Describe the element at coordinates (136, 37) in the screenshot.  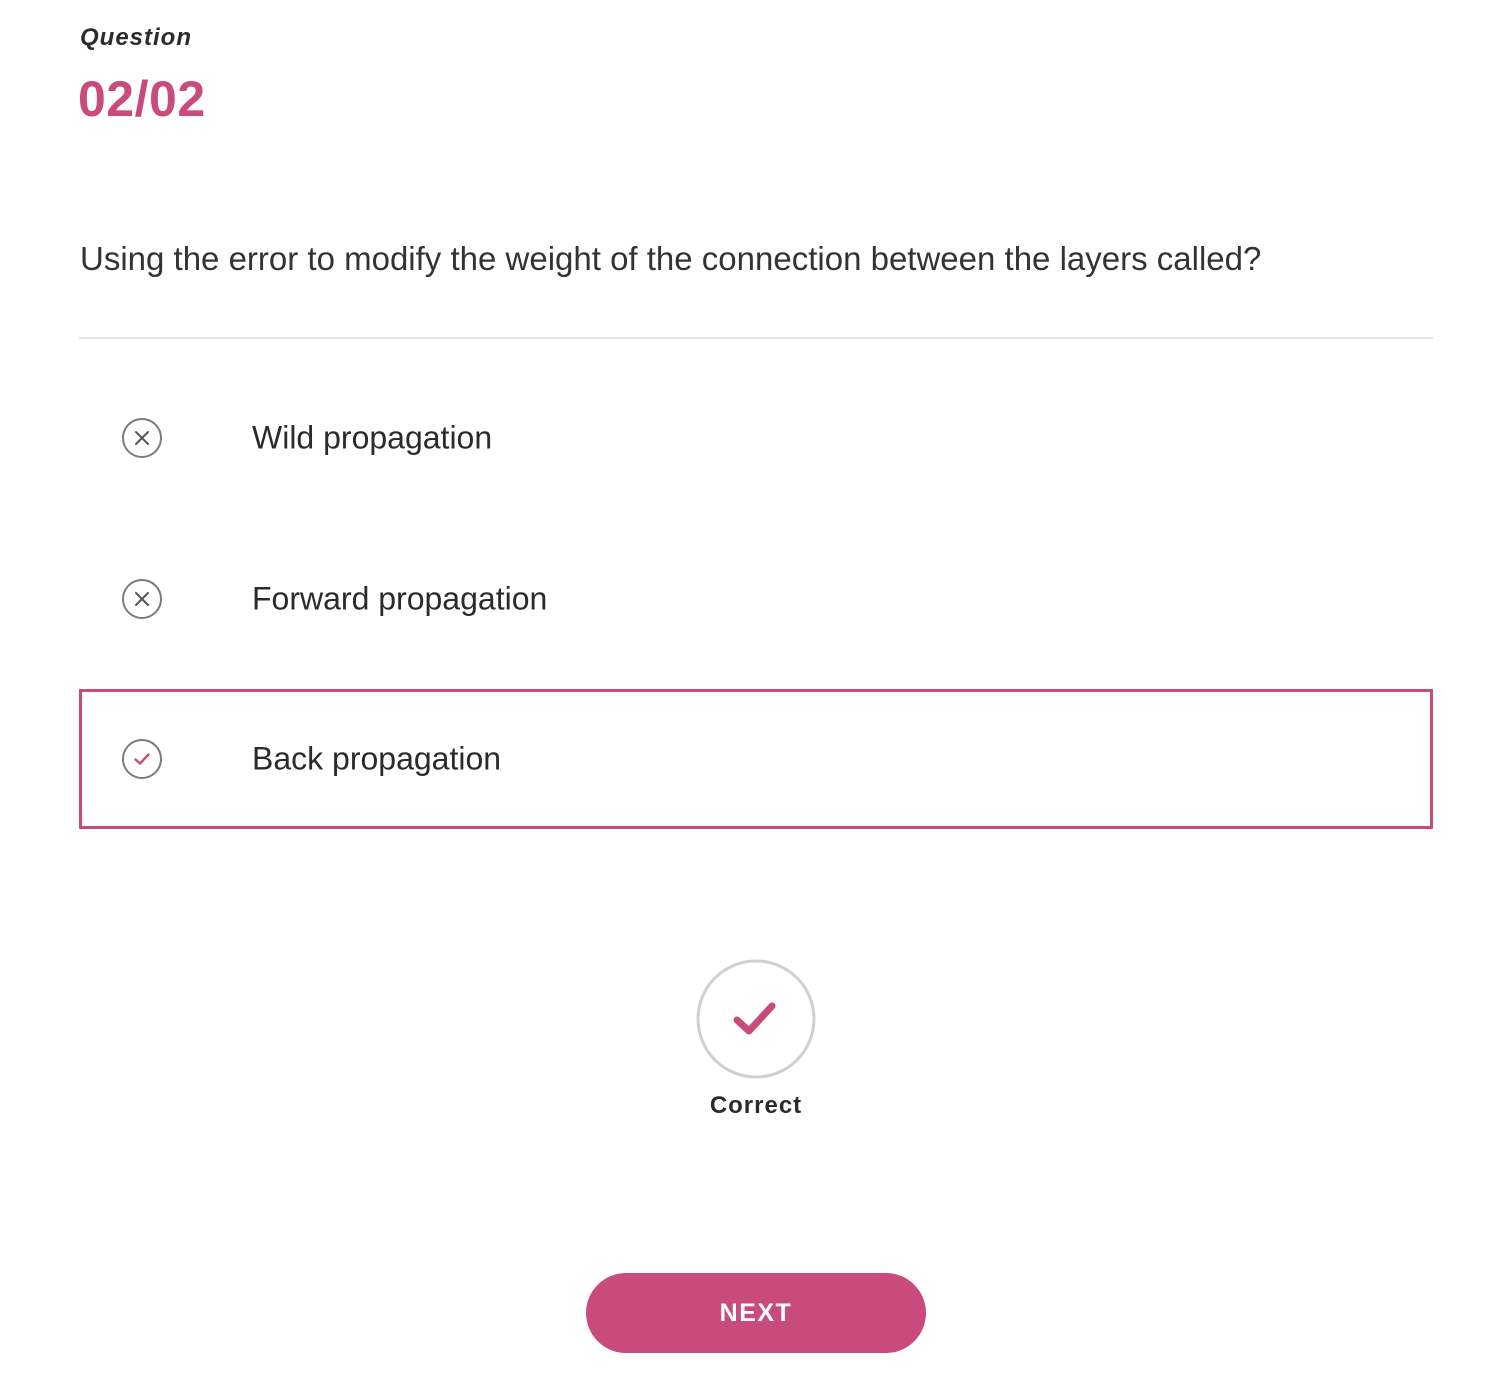
I see `question-label: Question` at that location.